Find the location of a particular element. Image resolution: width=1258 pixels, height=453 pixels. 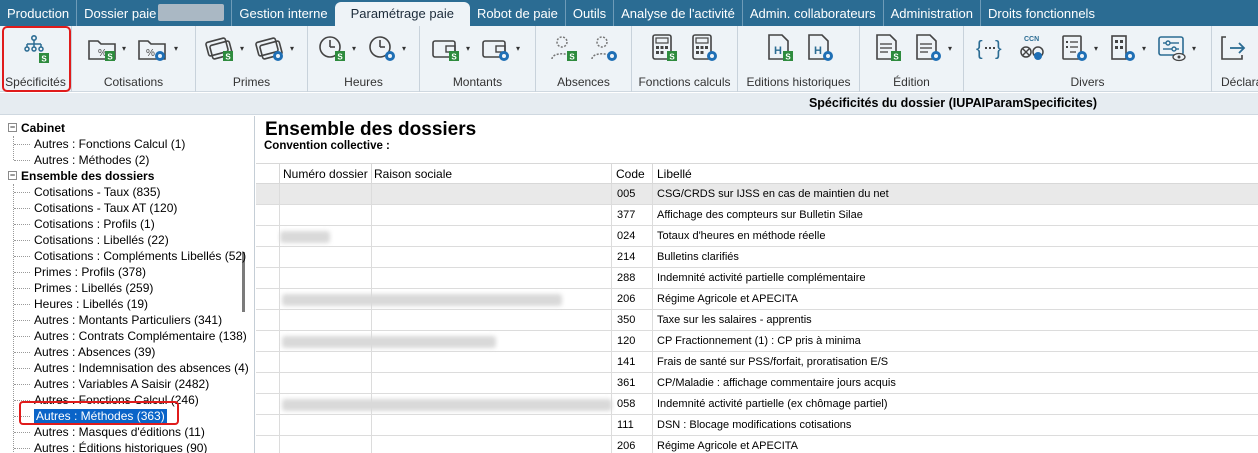

column-header-raison-sociale: Raison sociale is located at coordinates (413, 174).